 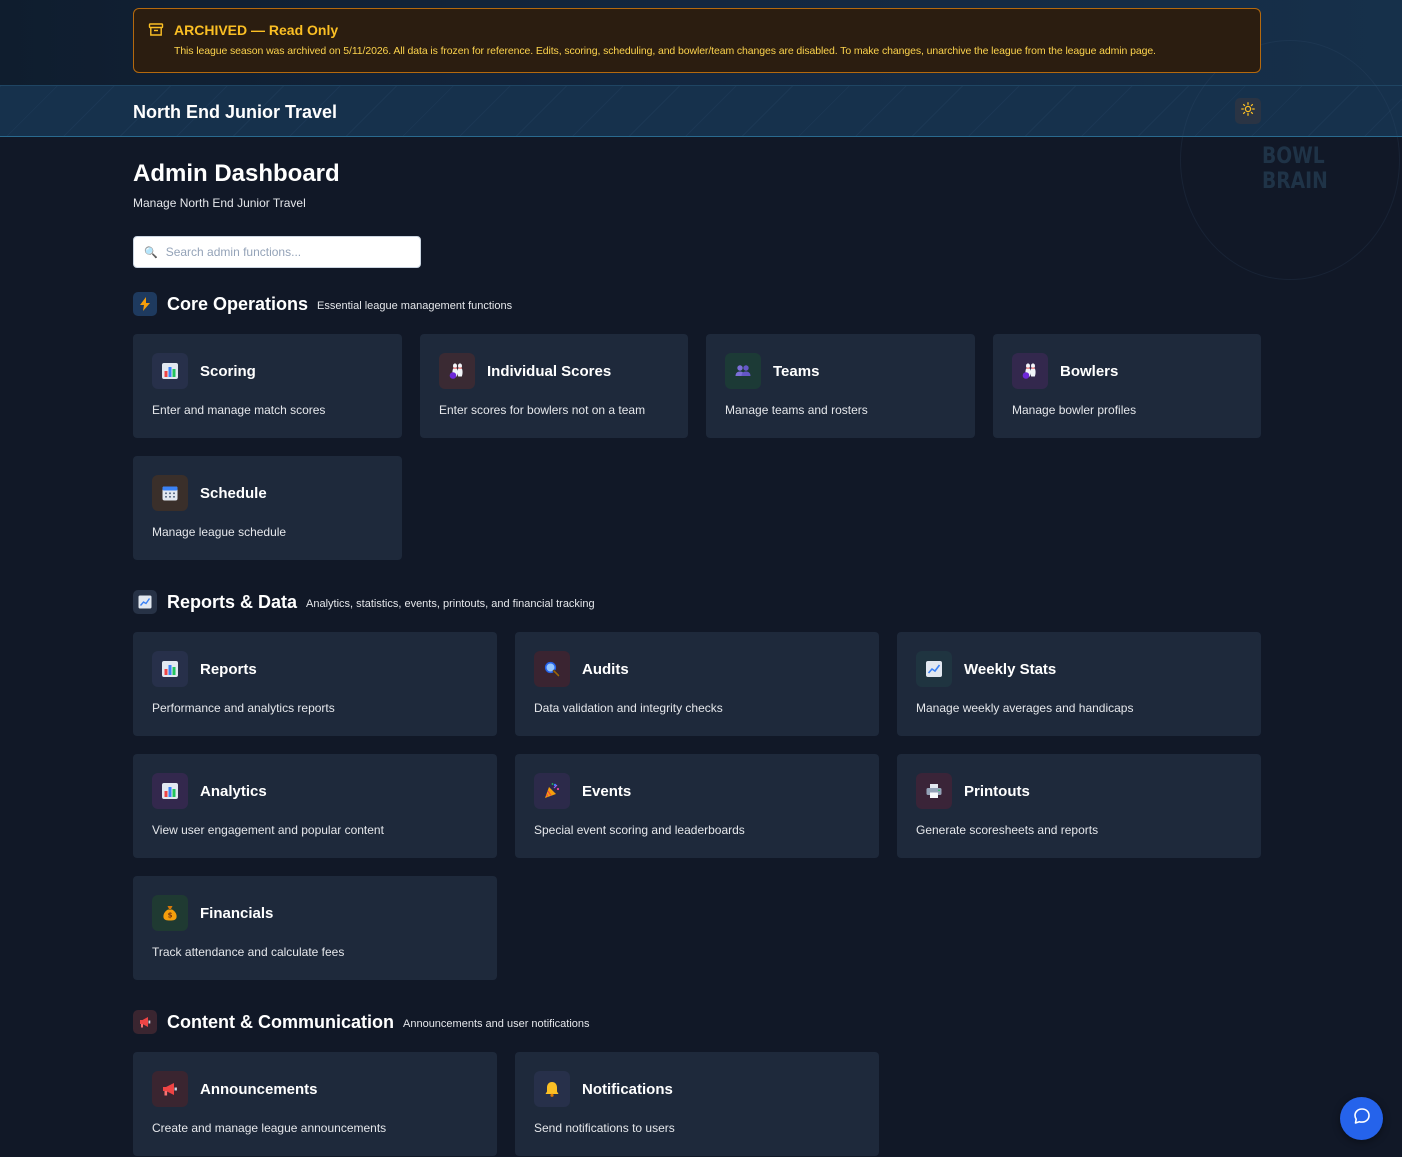 I want to click on card-description: Manage weekly averages and handicaps, so click(x=1025, y=708).